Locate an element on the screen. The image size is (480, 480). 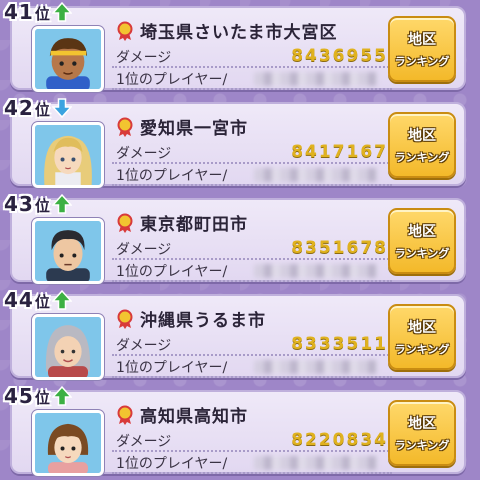
rank-badge: 45 位 is located at coordinates (38, 395).